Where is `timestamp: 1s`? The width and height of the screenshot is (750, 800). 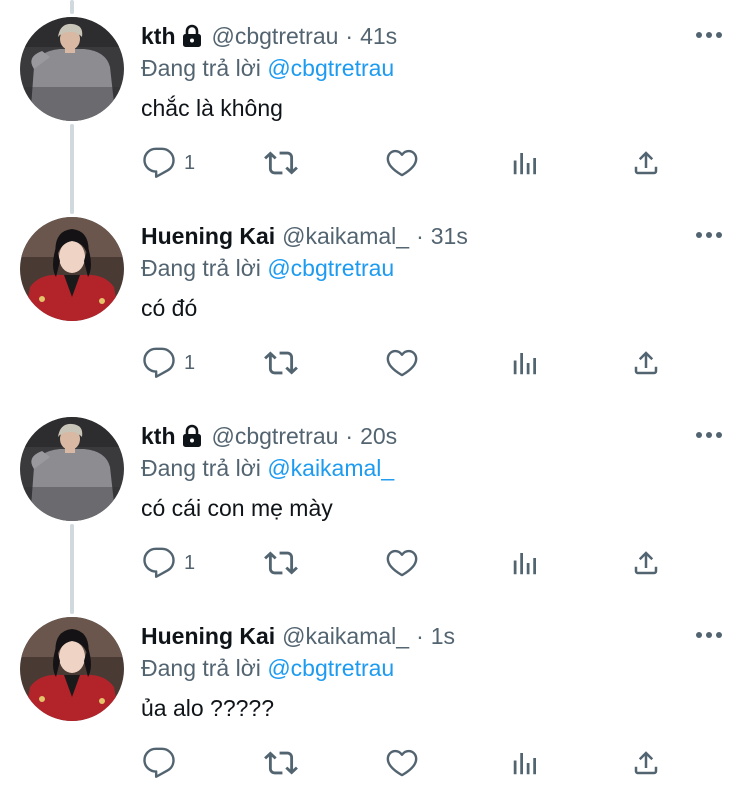
timestamp: 1s is located at coordinates (443, 636).